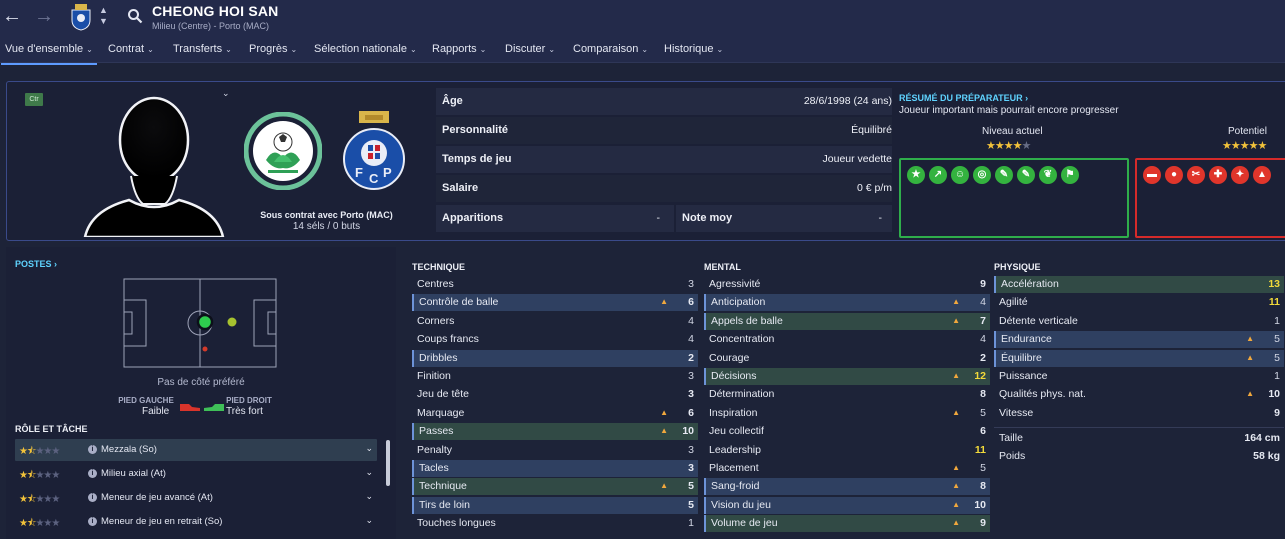  Describe the element at coordinates (365, 49) in the screenshot. I see `tab-national-selection: Sélection nationale ⌄` at that location.